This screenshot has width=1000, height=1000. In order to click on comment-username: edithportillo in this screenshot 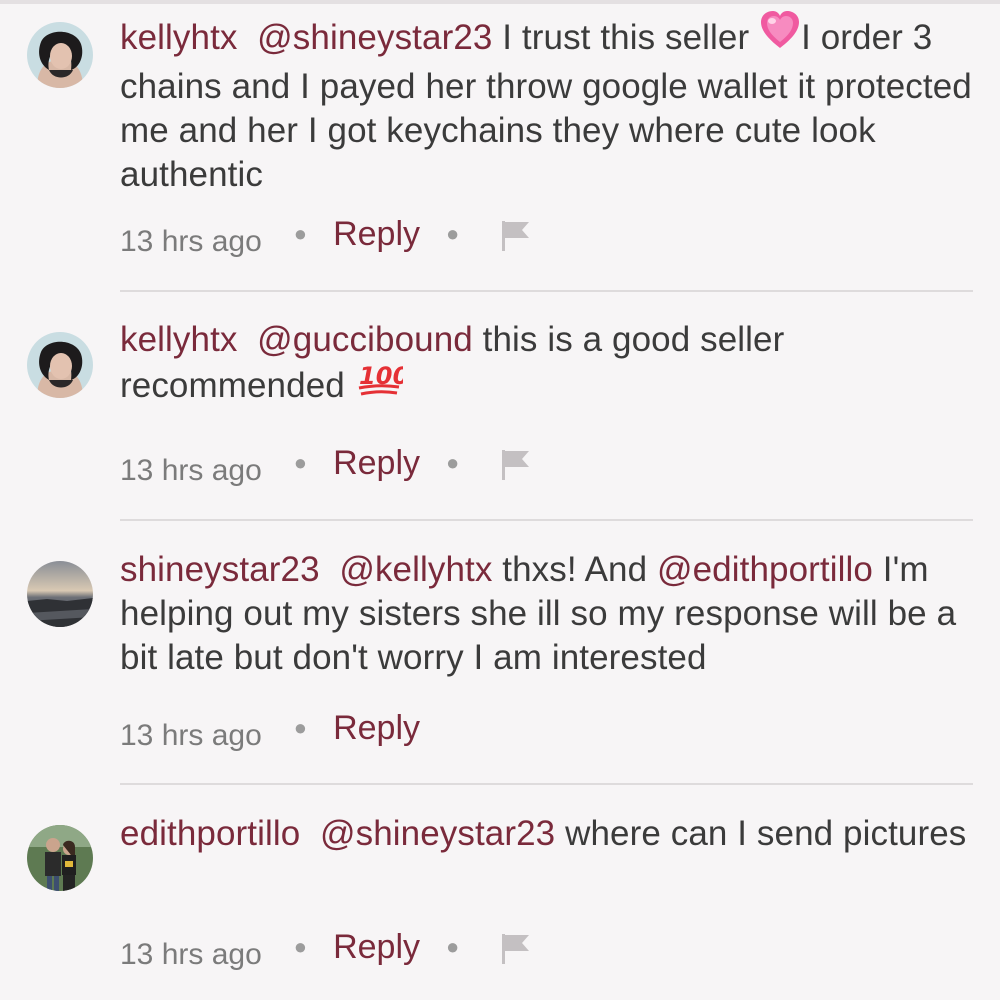, I will do `click(210, 833)`.